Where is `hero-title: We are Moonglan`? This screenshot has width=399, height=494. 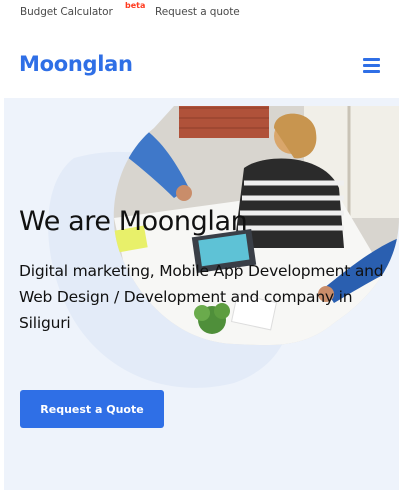 hero-title: We are Moonglan is located at coordinates (133, 221).